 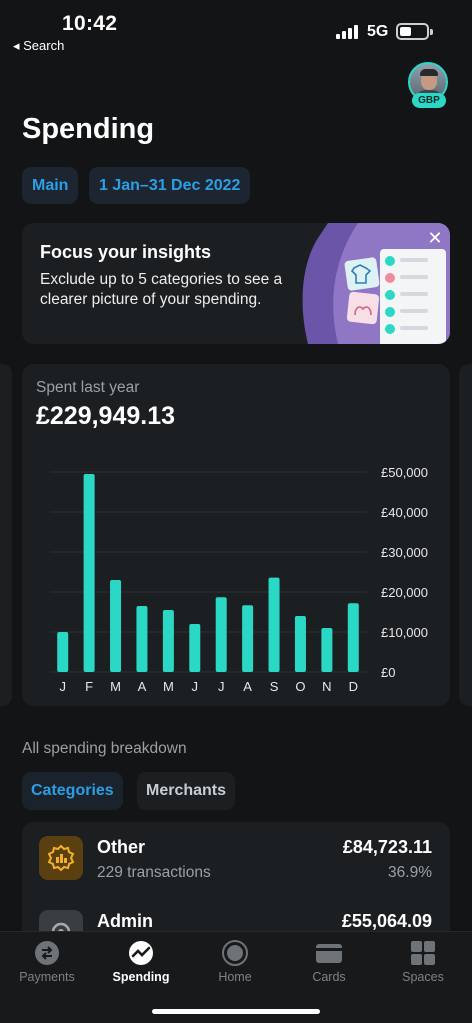 What do you see at coordinates (141, 953) in the screenshot?
I see `spending-icon` at bounding box center [141, 953].